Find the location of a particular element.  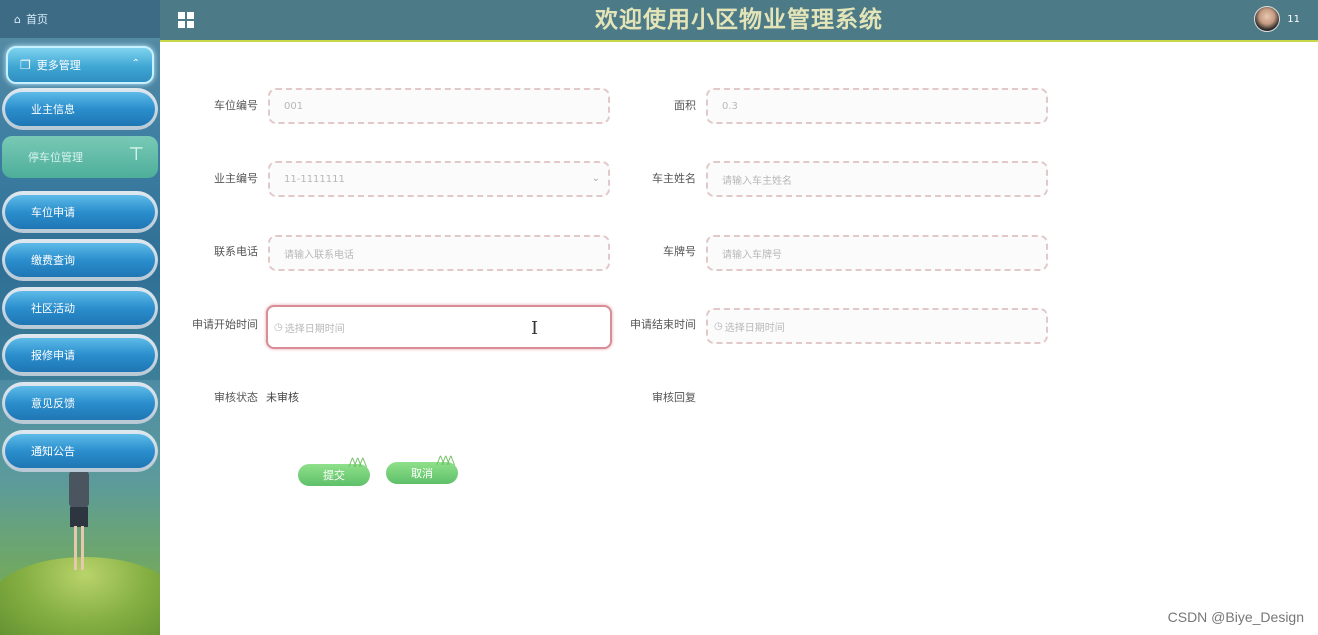

parking-no-input: 001 is located at coordinates (439, 106).